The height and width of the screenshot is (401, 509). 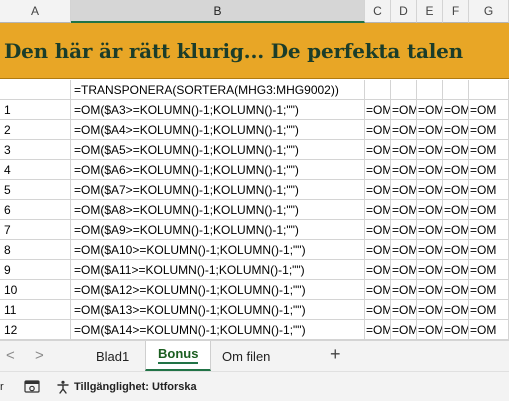 I want to click on cell-a: 4, so click(x=35, y=170).